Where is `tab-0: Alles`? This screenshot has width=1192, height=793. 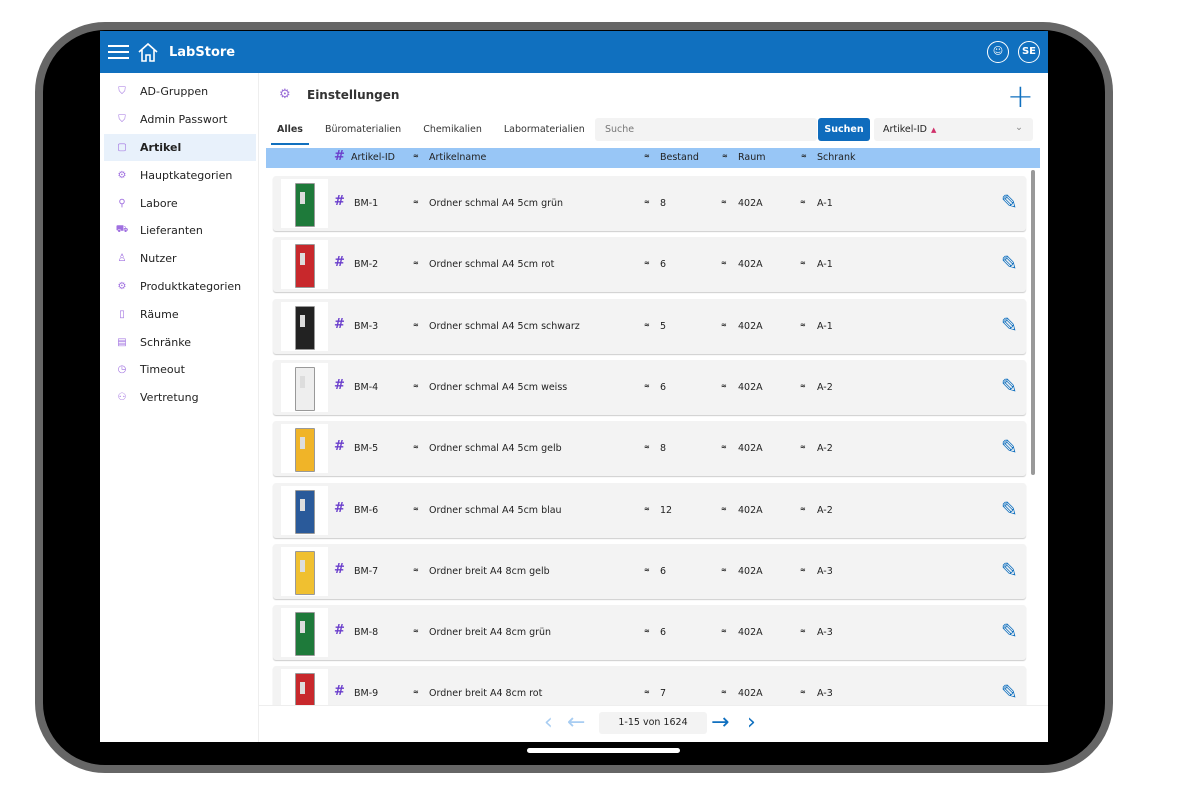
tab-0: Alles is located at coordinates (290, 134).